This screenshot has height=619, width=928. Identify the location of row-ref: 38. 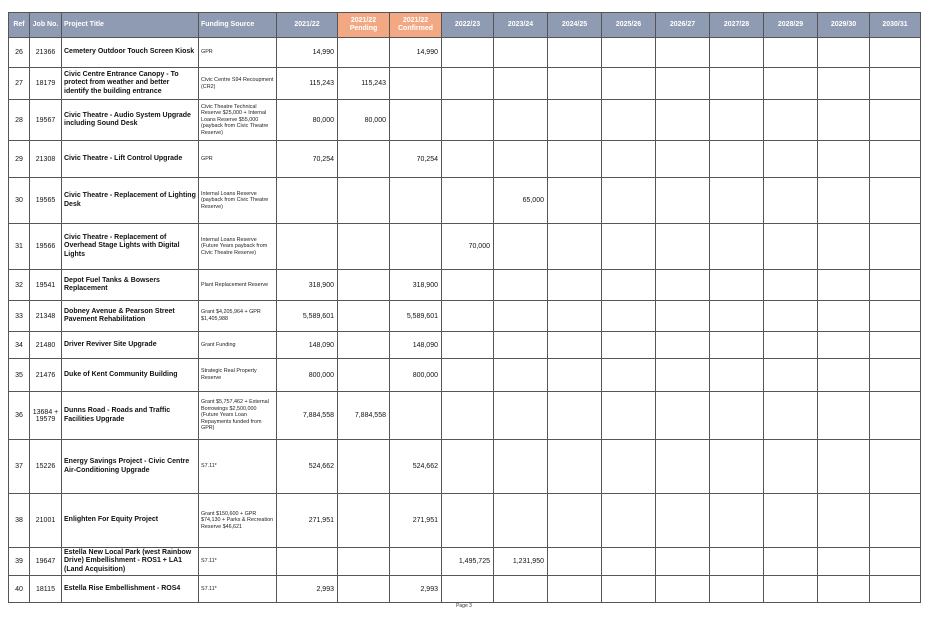
(19, 520).